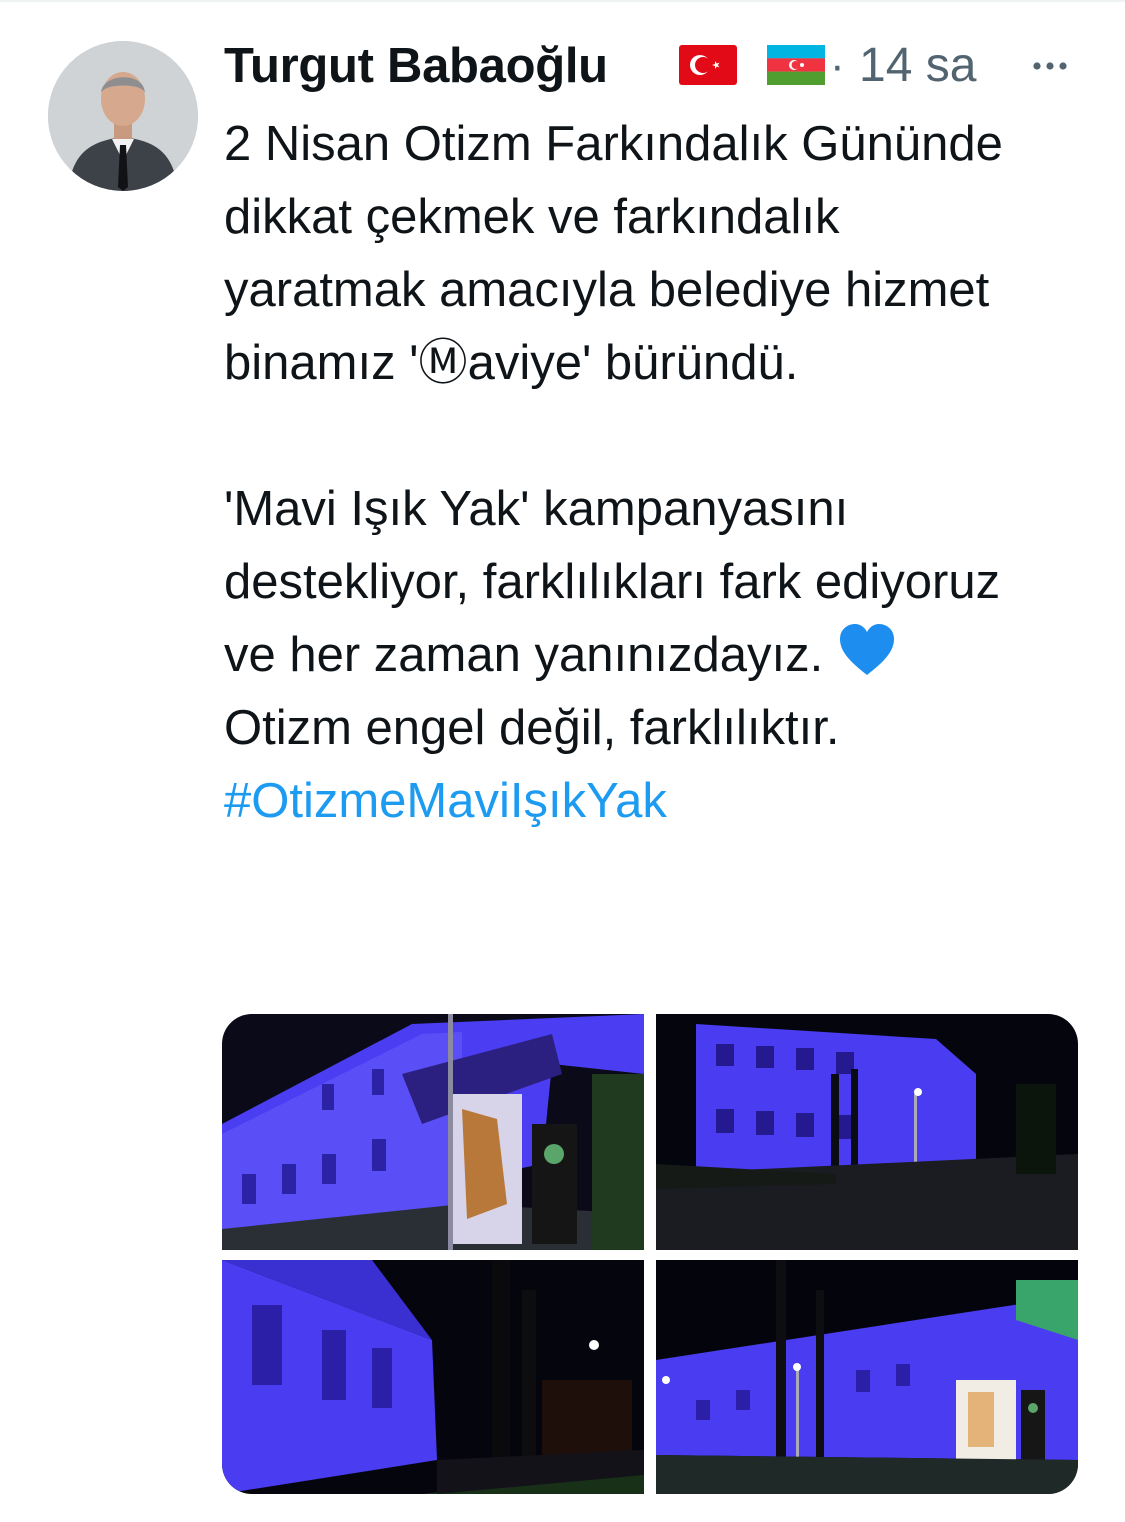 This screenshot has width=1125, height=1522. What do you see at coordinates (433, 1132) in the screenshot?
I see `photo-building-front` at bounding box center [433, 1132].